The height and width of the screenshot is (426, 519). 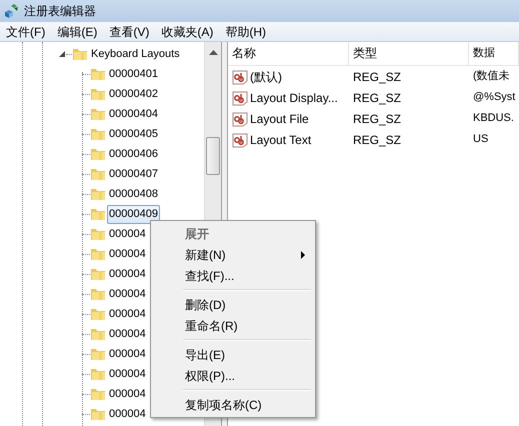 What do you see at coordinates (491, 76) in the screenshot?
I see `value-data: (数值未` at bounding box center [491, 76].